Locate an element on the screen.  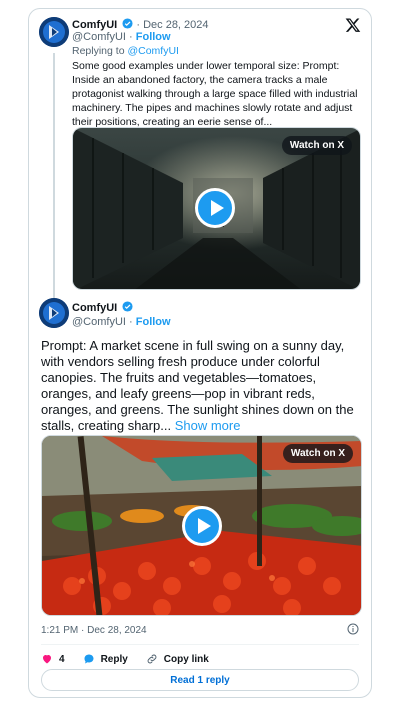
action-bar: 4 Reply Copy link is located at coordinates (125, 659).